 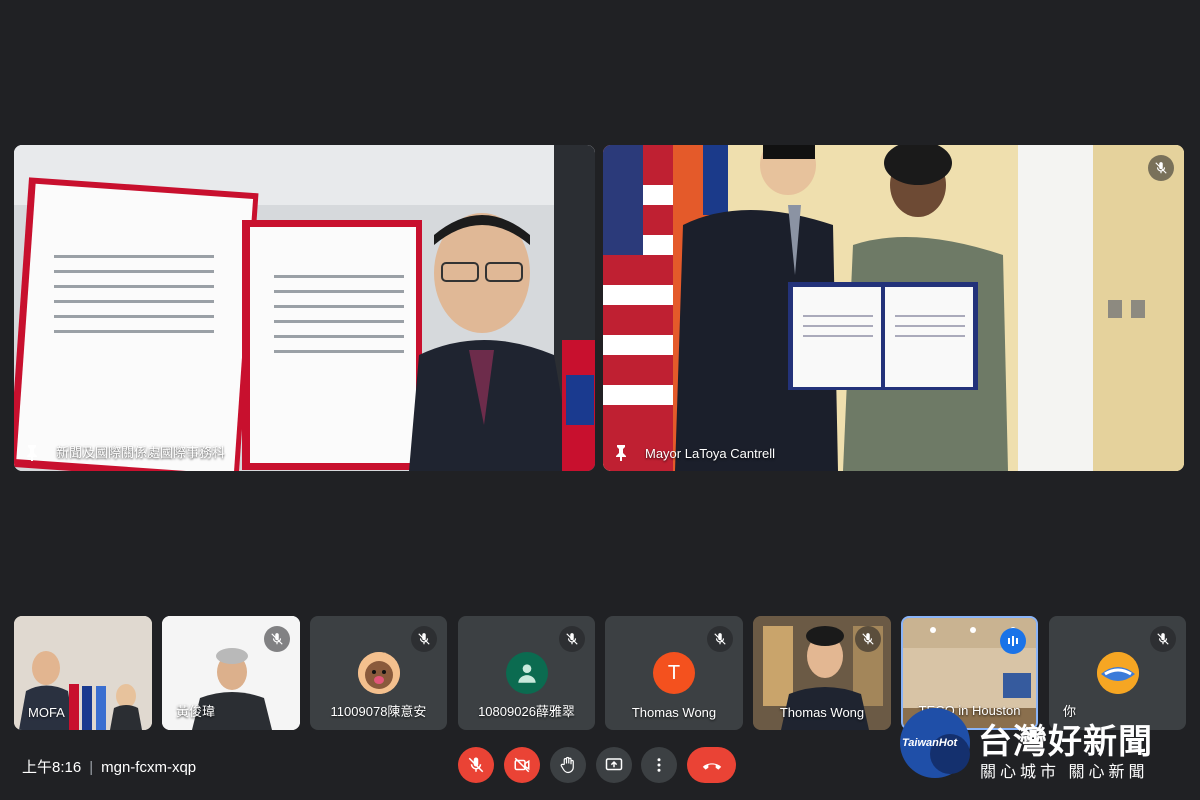 I want to click on thumbnail-participant-6: Thomas Wong, so click(x=822, y=673).